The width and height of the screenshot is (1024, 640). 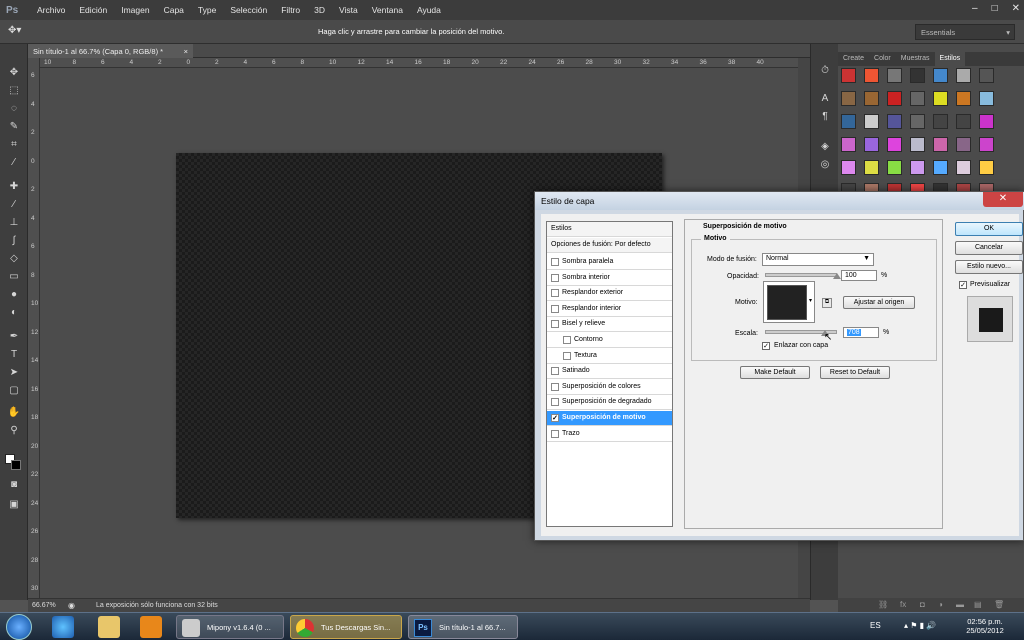 I want to click on effect-item: ✓ Superposición de motivo, so click(x=609, y=418).